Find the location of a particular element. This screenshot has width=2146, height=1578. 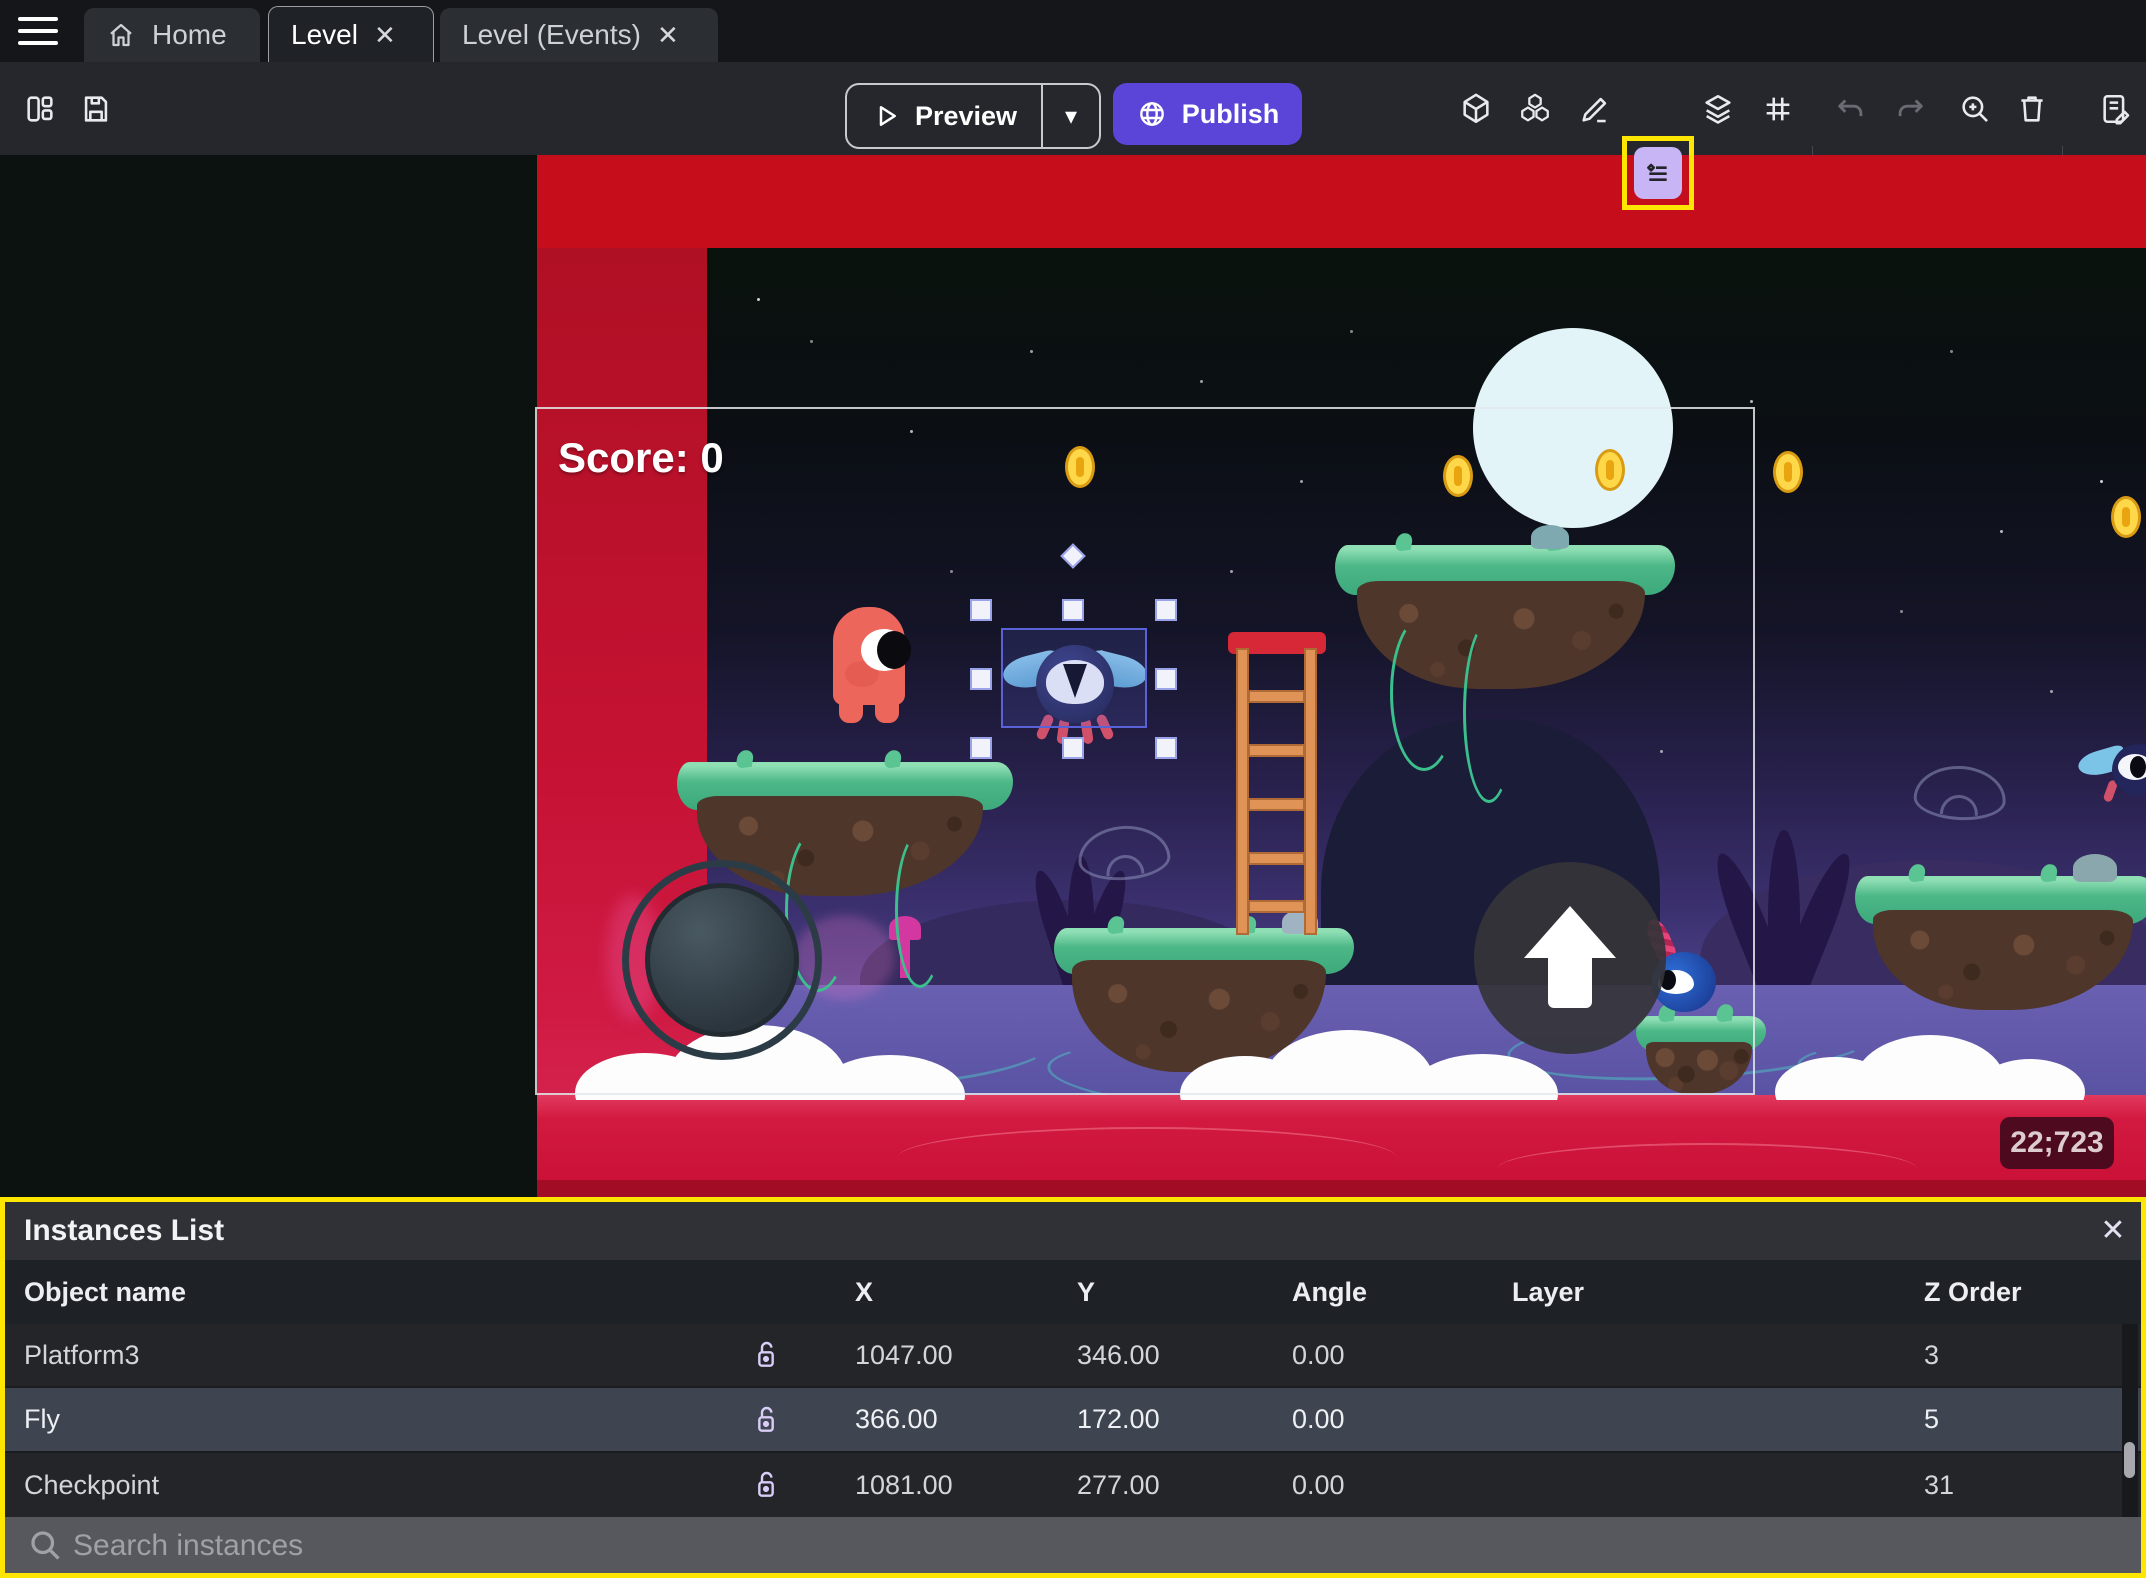

preview-button: Preview is located at coordinates (944, 116).